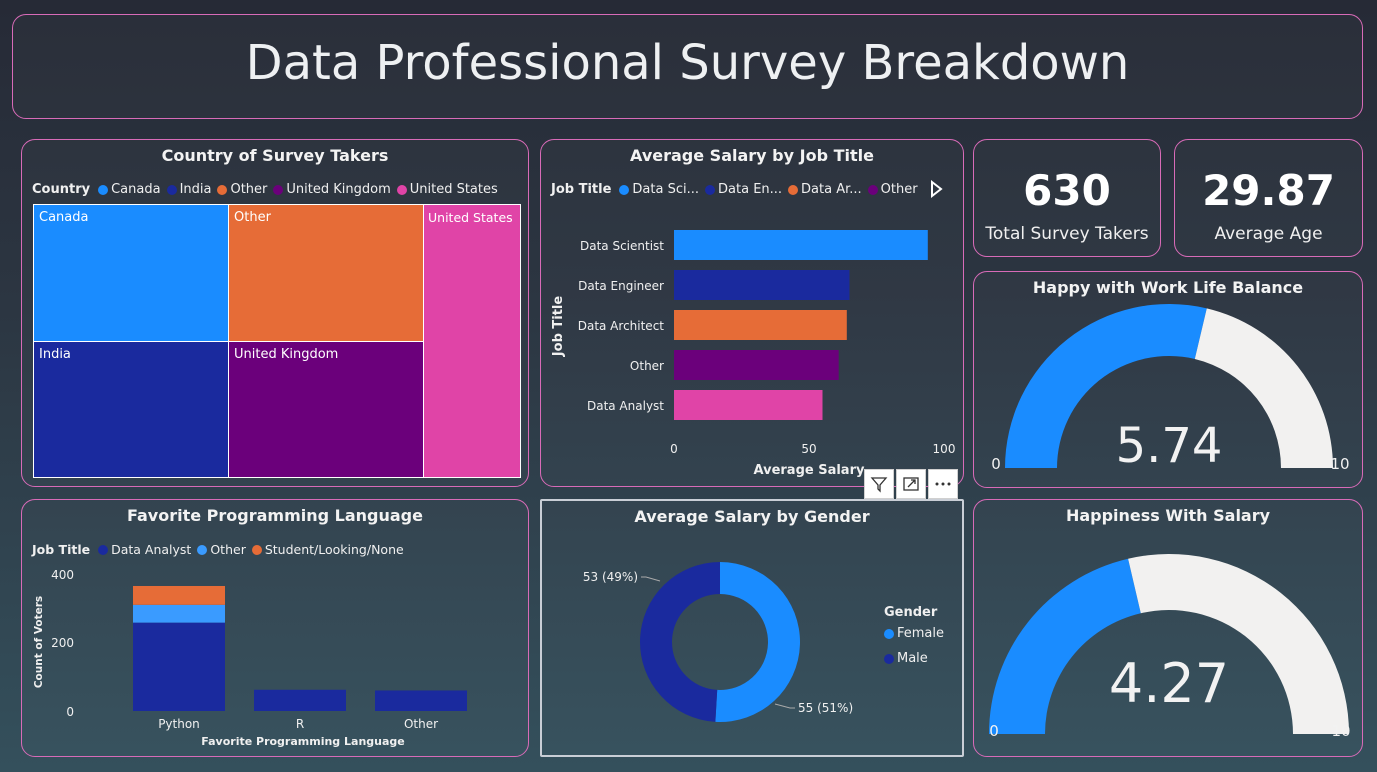 Image resolution: width=1377 pixels, height=772 pixels. I want to click on header-banner: Data Professional Survey Breakdown, so click(687, 66).